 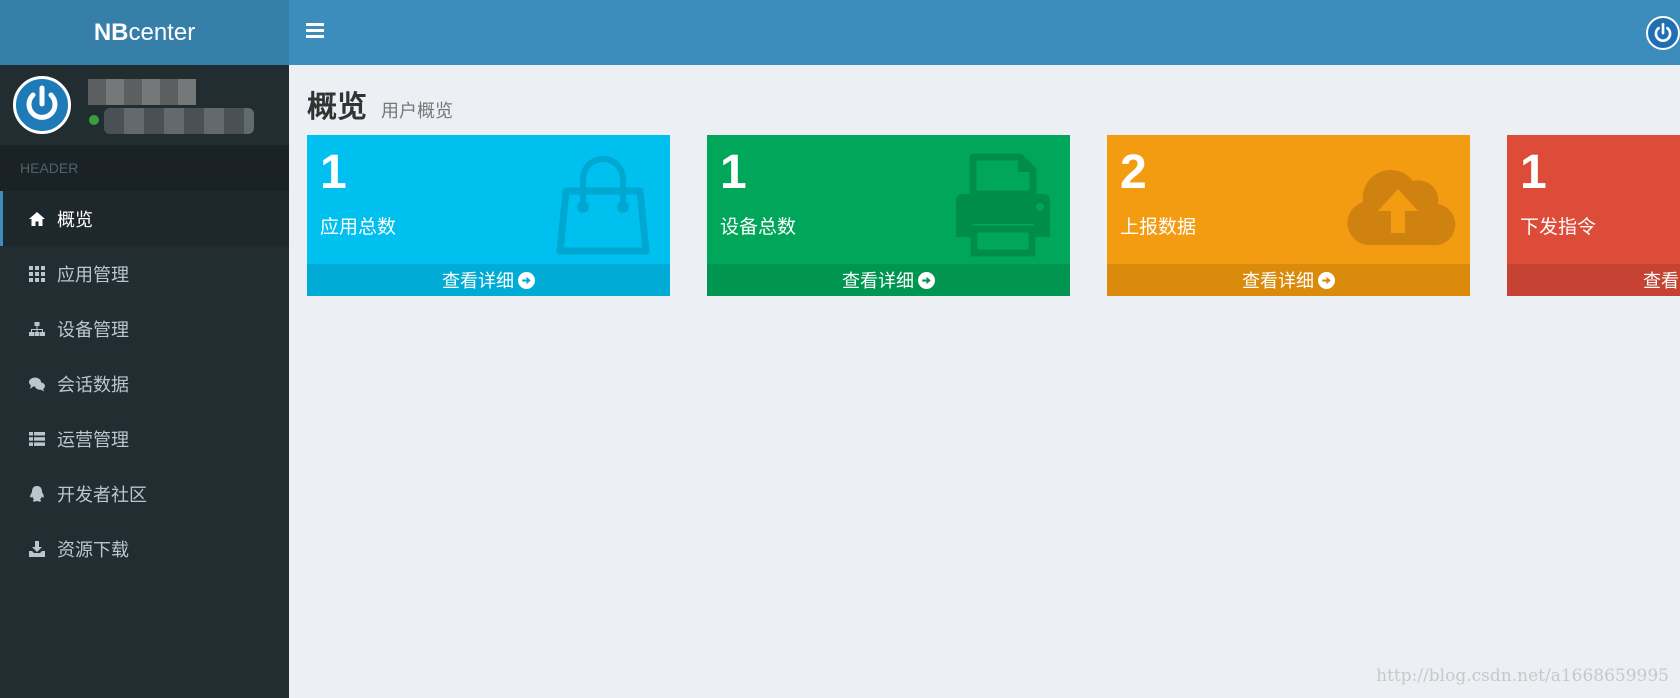 I want to click on top-header: NB center, so click(x=840, y=32).